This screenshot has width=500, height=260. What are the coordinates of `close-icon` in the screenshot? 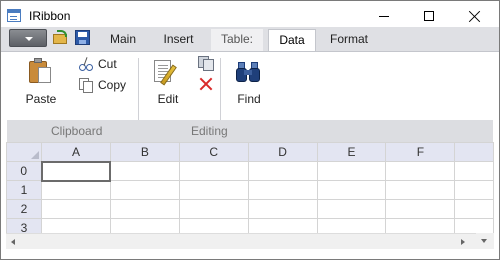 It's located at (475, 16).